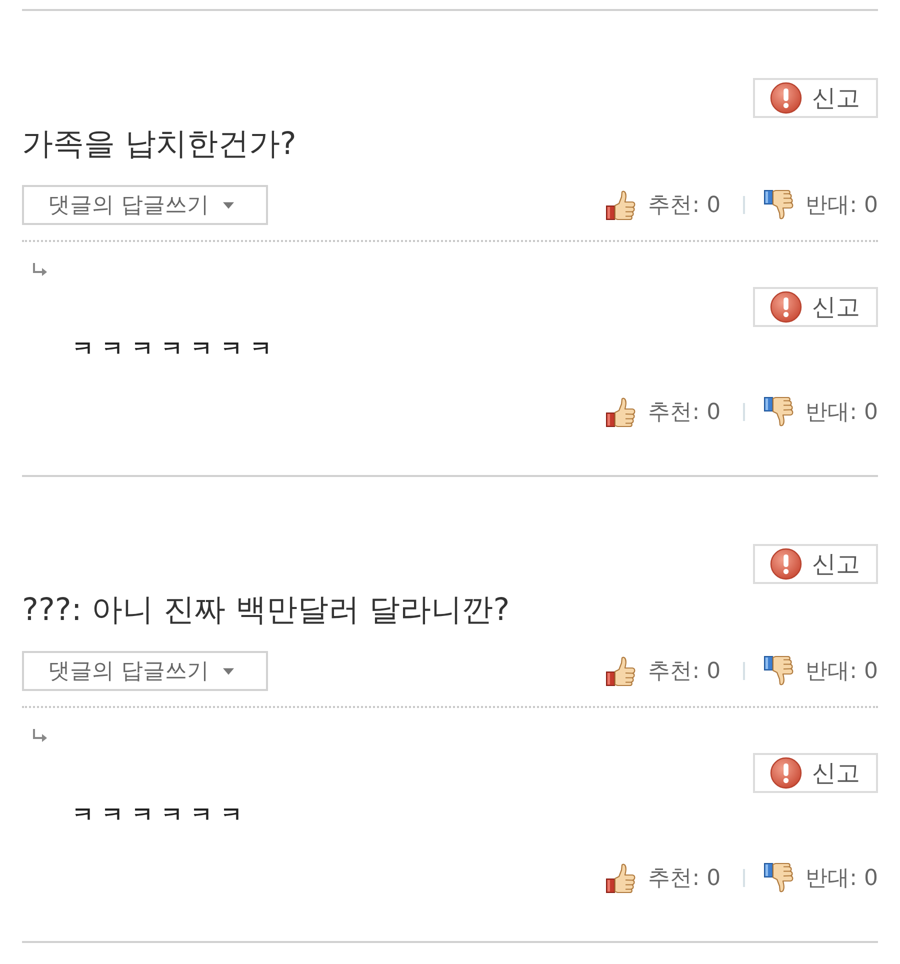  Describe the element at coordinates (158, 816) in the screenshot. I see `reply-text: ㅋ ㅋ ㅋ ㅋ ㅋ ㅋ` at that location.